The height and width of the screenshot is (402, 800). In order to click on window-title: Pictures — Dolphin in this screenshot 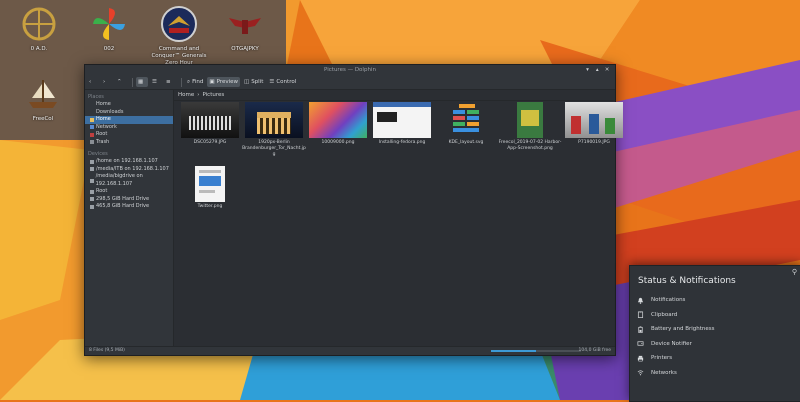, I will do `click(350, 70)`.